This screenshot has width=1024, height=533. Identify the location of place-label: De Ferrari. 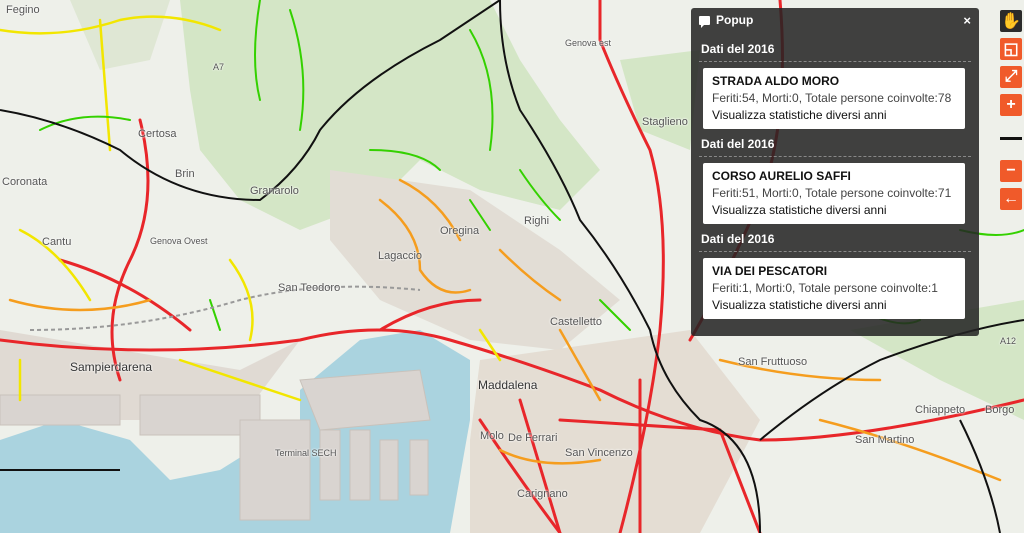
(533, 438).